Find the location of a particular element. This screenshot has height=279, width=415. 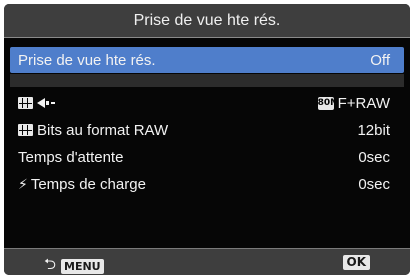

menu-item-label: Bits au format RAW is located at coordinates (103, 130).